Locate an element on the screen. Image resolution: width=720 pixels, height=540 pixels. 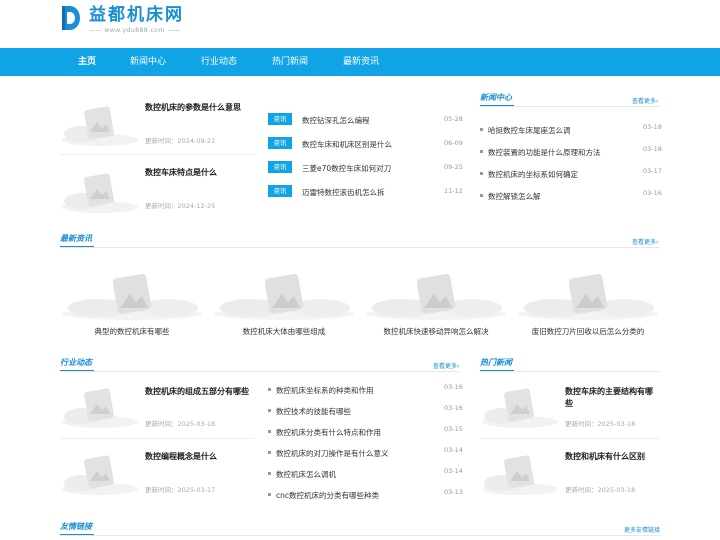
nav-news-center: 新闻中心 is located at coordinates (148, 62).